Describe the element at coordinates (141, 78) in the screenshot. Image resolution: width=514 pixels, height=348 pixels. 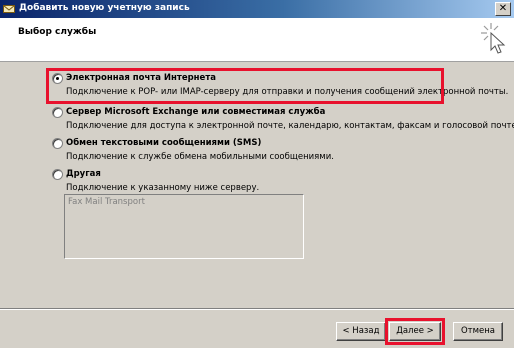
I see `option-label: Электронная почта Интернета` at that location.